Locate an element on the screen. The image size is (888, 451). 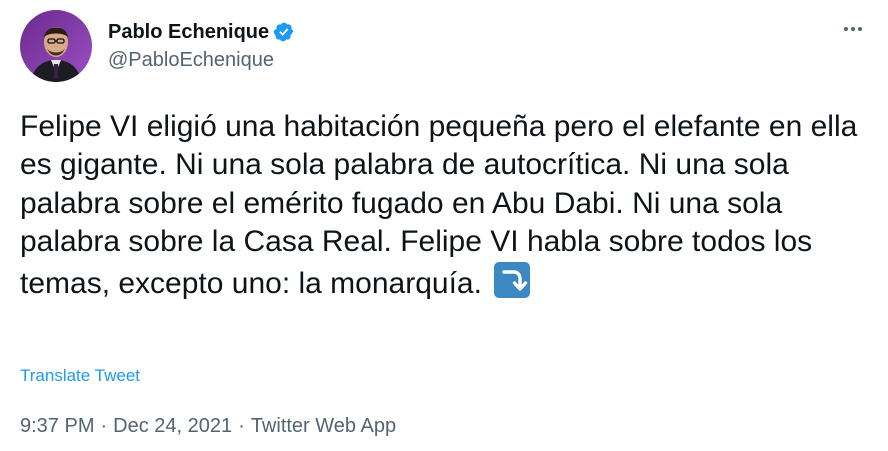
author-display-name: Pablo Echenique is located at coordinates (188, 32).